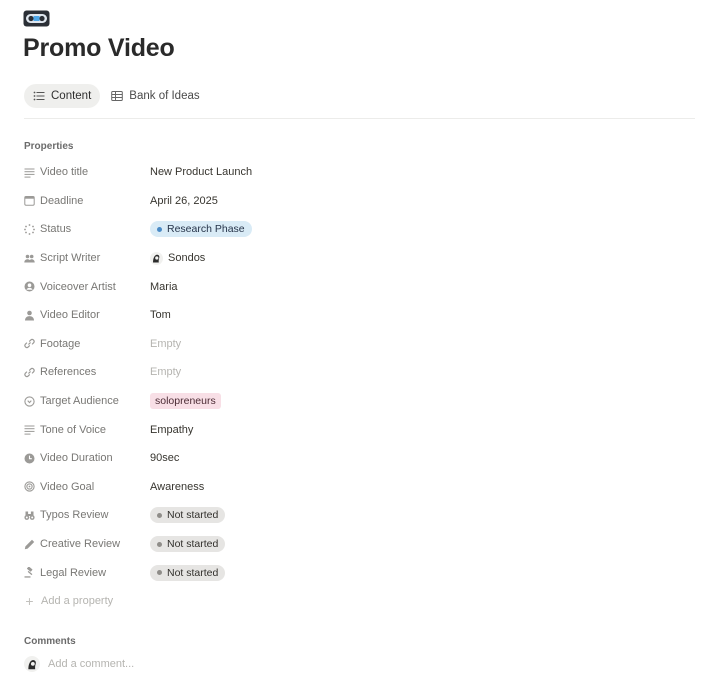 Image resolution: width=709 pixels, height=687 pixels. Describe the element at coordinates (29, 515) in the screenshot. I see `binoculars-icon` at that location.